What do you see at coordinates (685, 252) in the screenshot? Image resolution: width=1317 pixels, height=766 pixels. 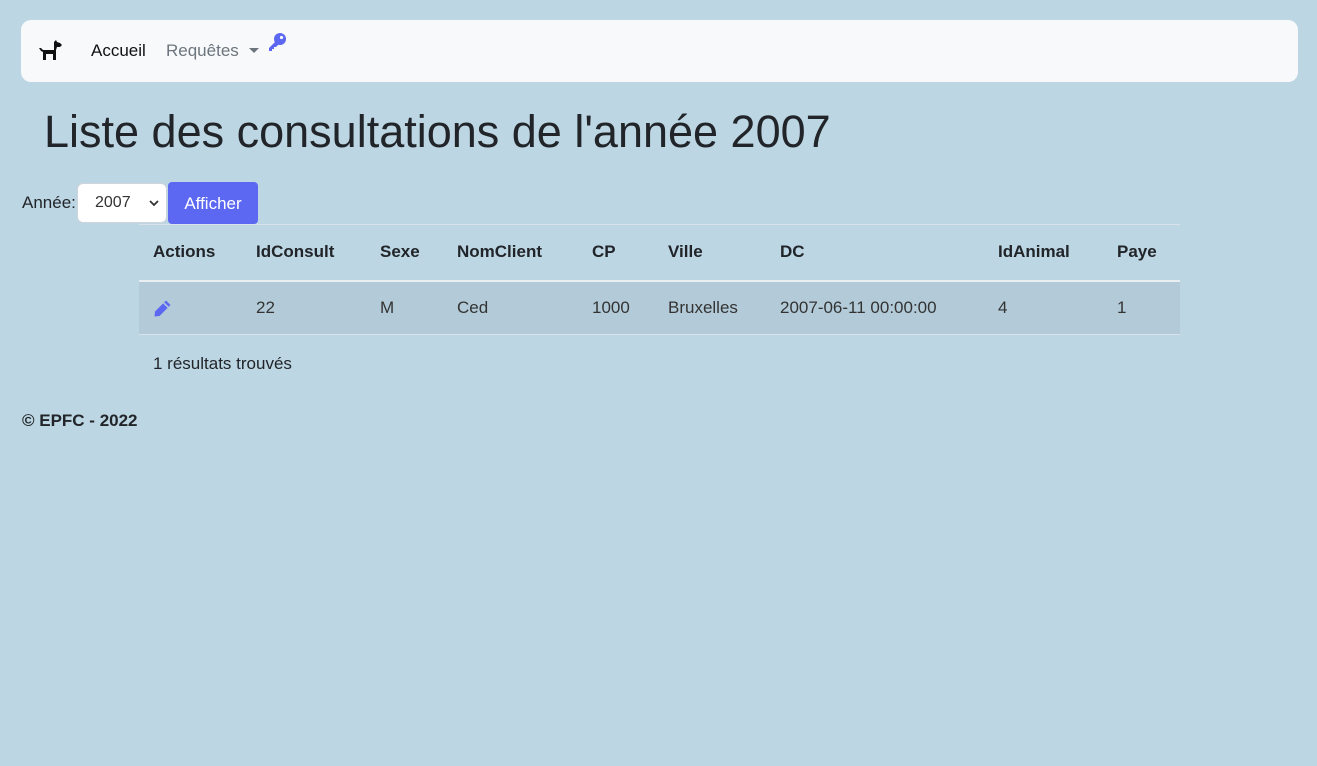 I see `column-header-ville: Ville` at bounding box center [685, 252].